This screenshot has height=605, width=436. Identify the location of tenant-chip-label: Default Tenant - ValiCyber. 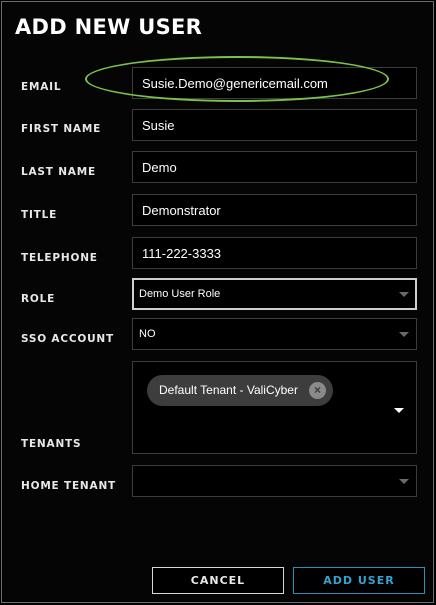
(228, 390).